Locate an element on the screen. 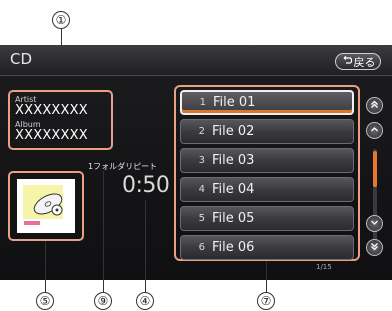  disc-artwork-icon is located at coordinates (43, 205).